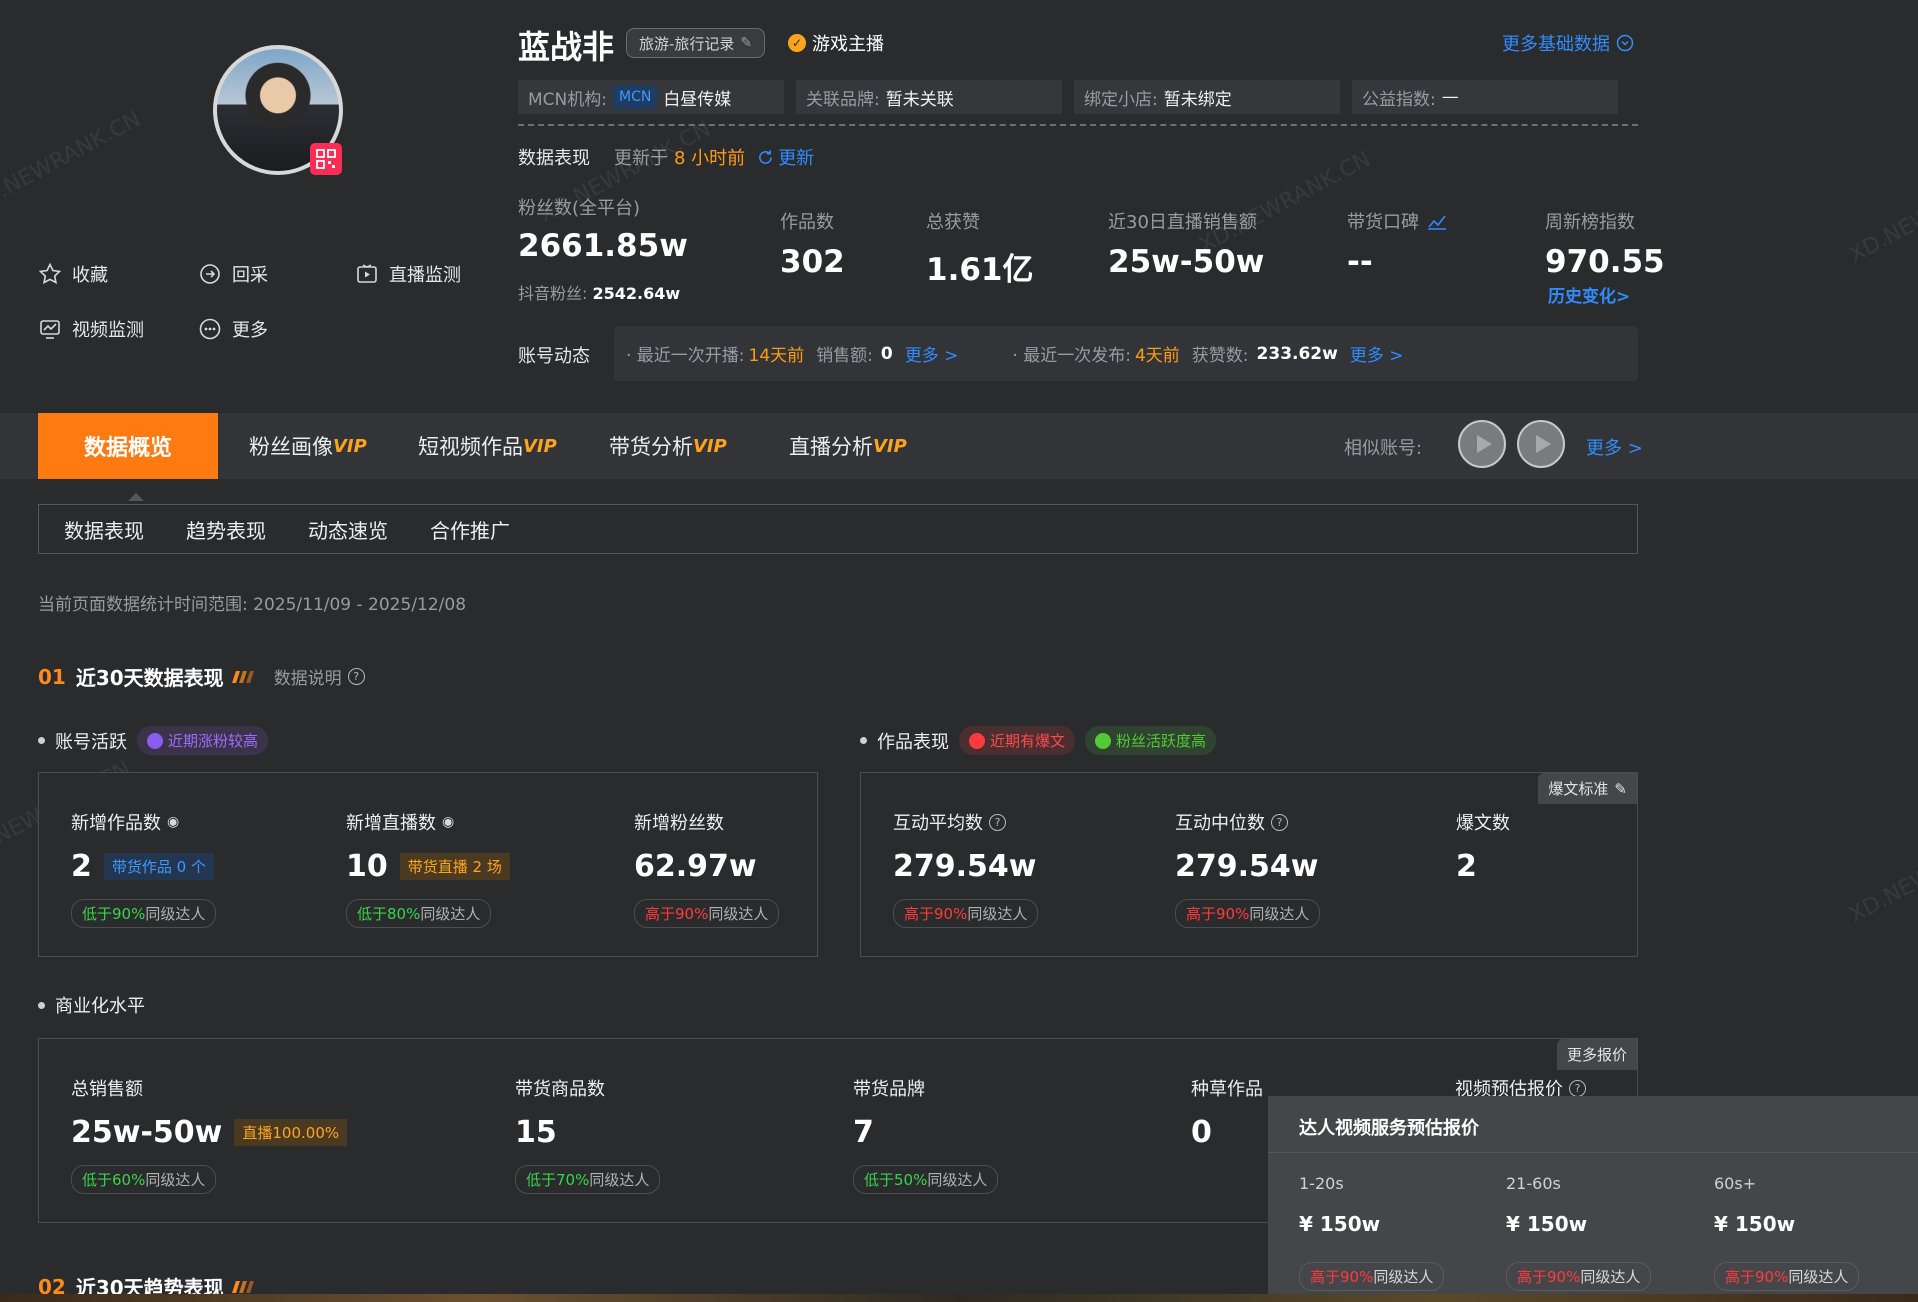  I want to click on updated-prefix: 更新于, so click(641, 158).